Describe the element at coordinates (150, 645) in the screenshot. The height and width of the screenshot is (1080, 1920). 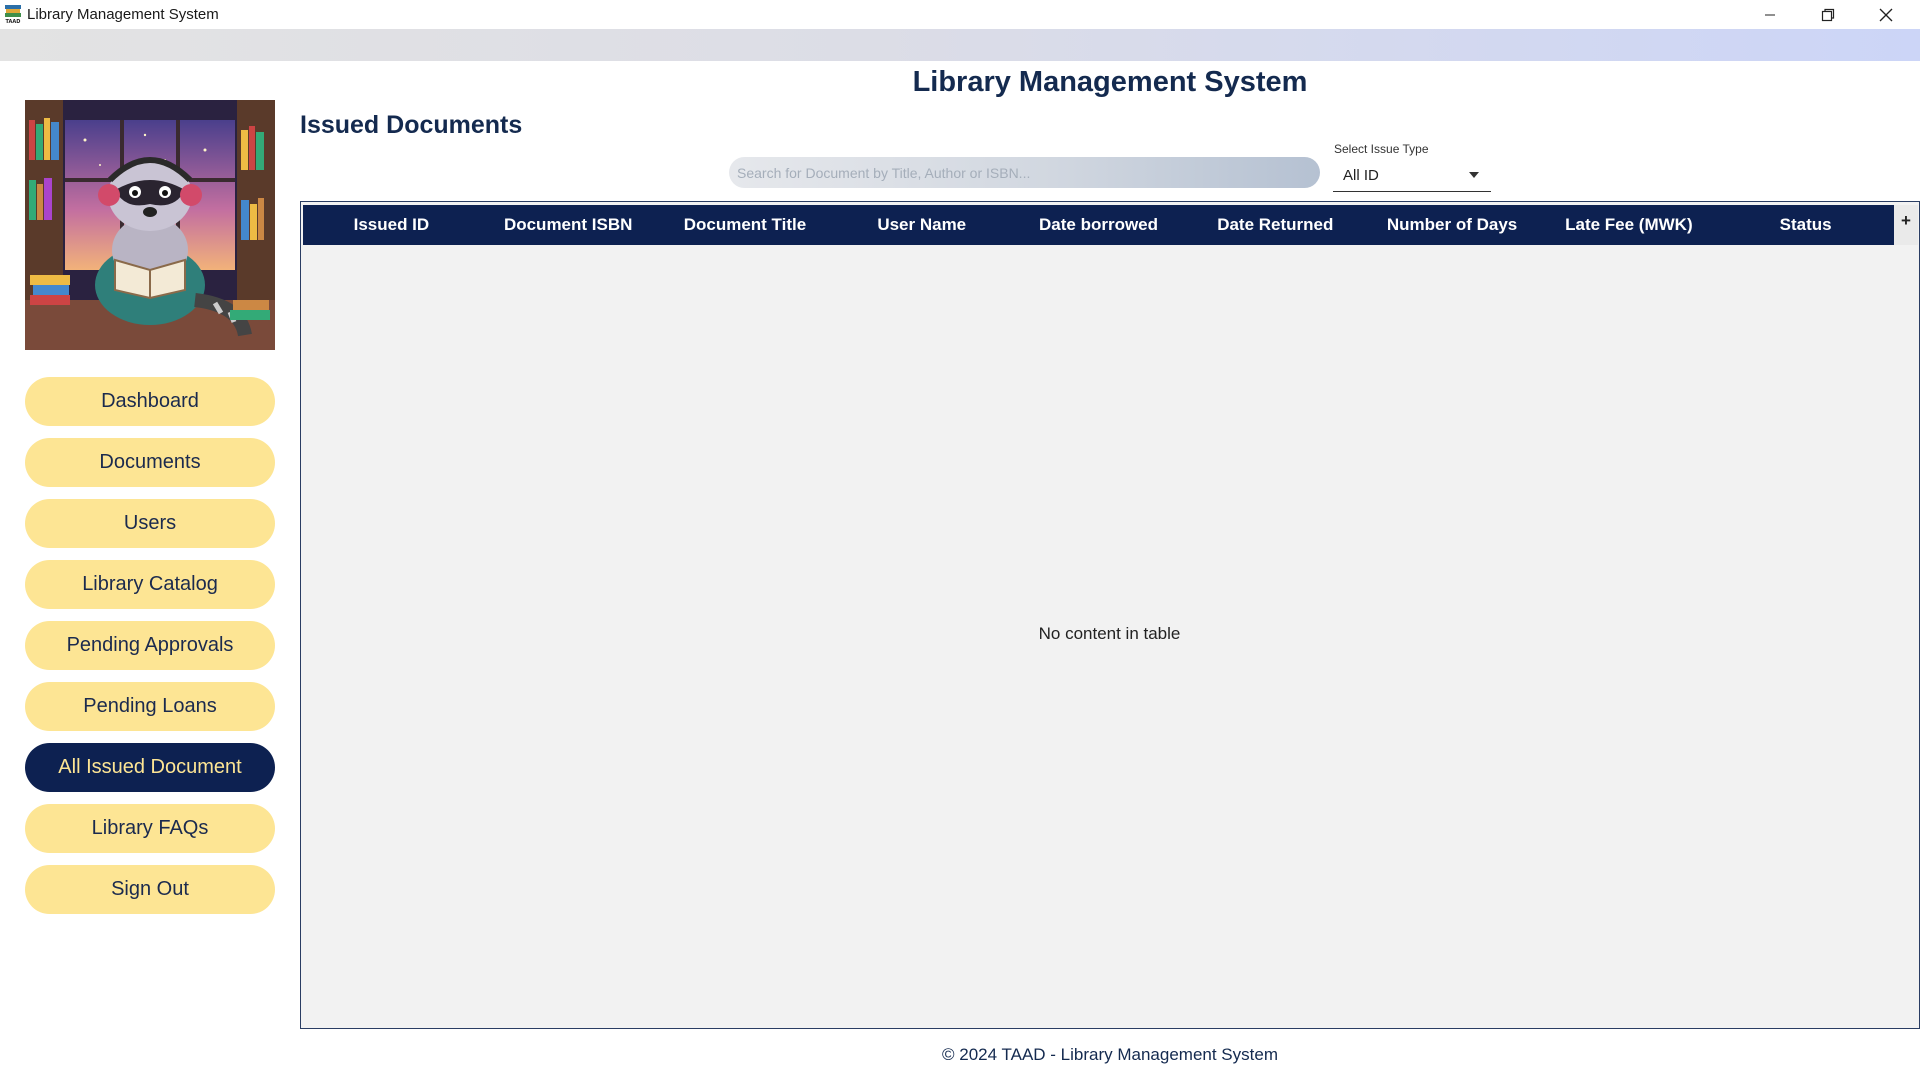
I see `nav-pending-approvals-button: Pending Approvals` at that location.